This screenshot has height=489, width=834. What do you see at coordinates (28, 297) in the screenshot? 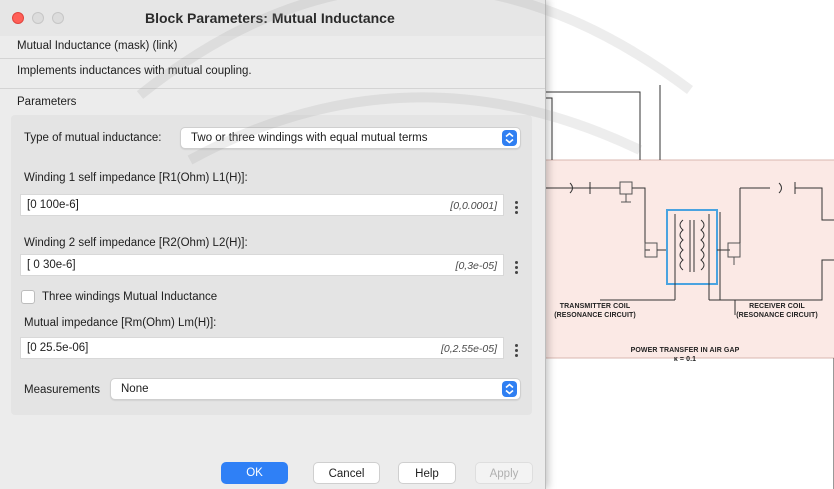
I see `three-windings-checkbox` at bounding box center [28, 297].